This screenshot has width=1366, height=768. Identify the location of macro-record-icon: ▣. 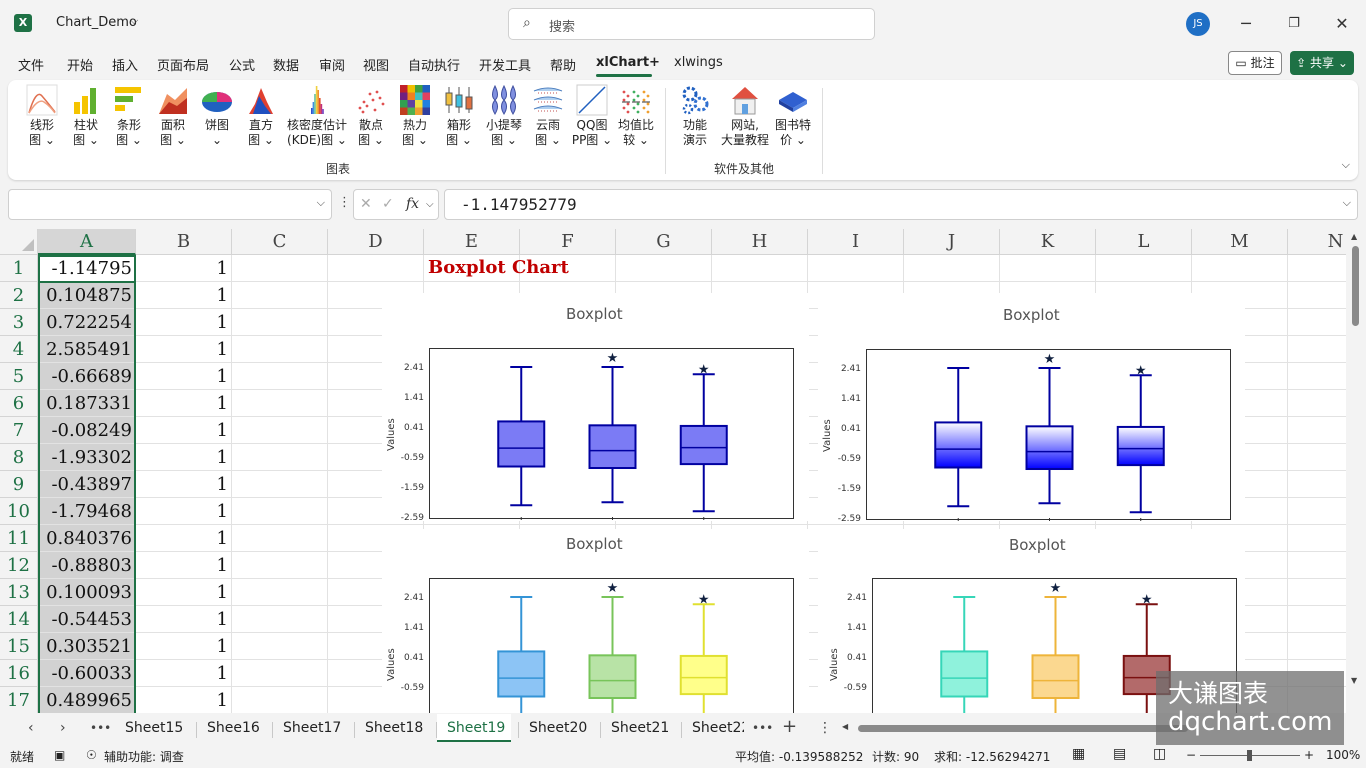
(59, 755).